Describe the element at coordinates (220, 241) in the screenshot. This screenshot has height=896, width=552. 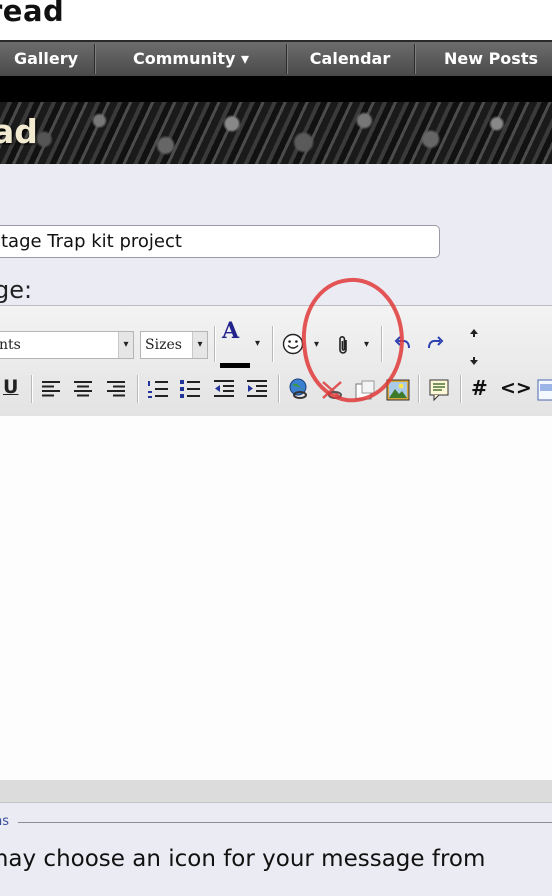
I see `thread-title-input: tage Trap kit project` at that location.